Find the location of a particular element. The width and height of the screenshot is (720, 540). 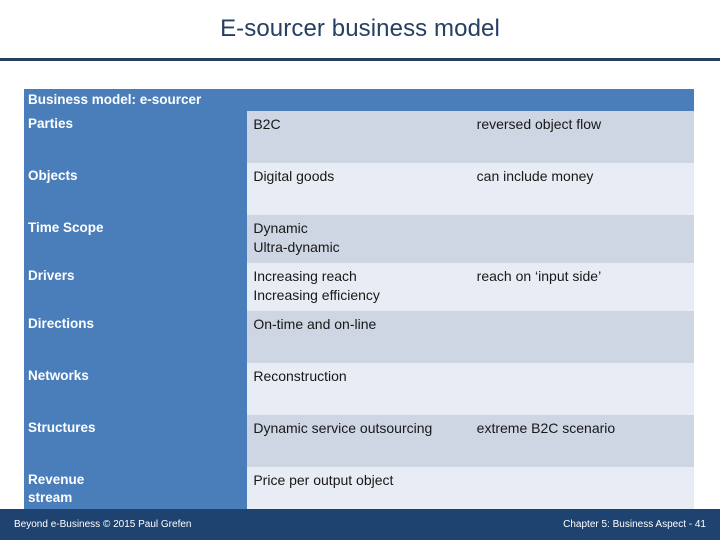

business-model-table-body: Business model: e-sourcer is located at coordinates (359, 100).